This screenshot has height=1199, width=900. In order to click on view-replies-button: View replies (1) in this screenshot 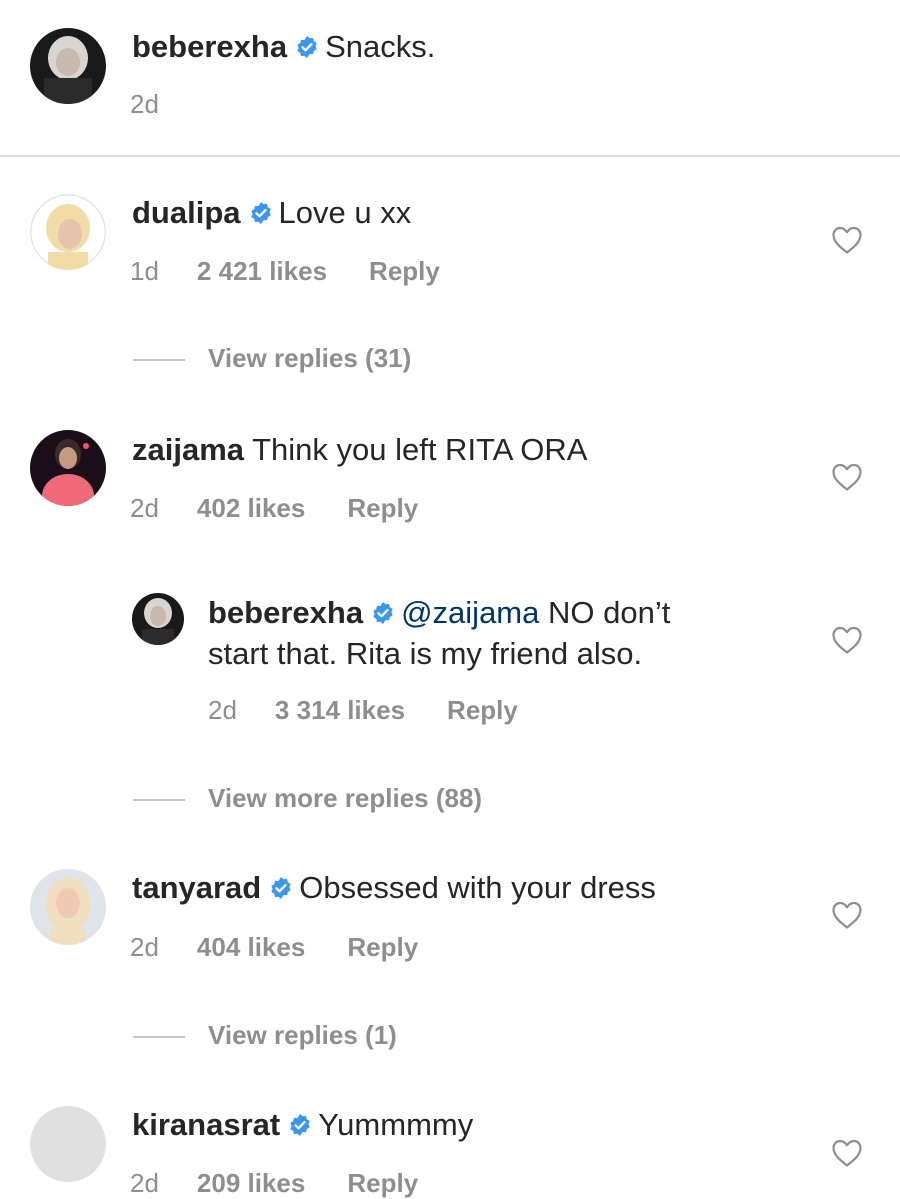, I will do `click(265, 1035)`.